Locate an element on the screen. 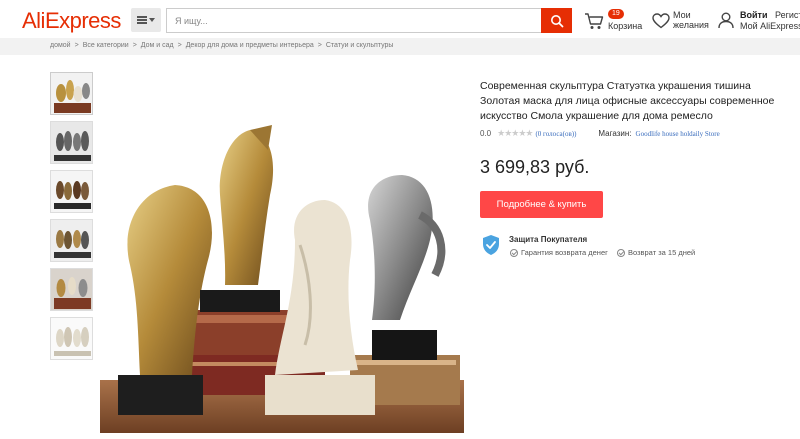  my-aliexpress-link: Мой AliExpress is located at coordinates (770, 26).